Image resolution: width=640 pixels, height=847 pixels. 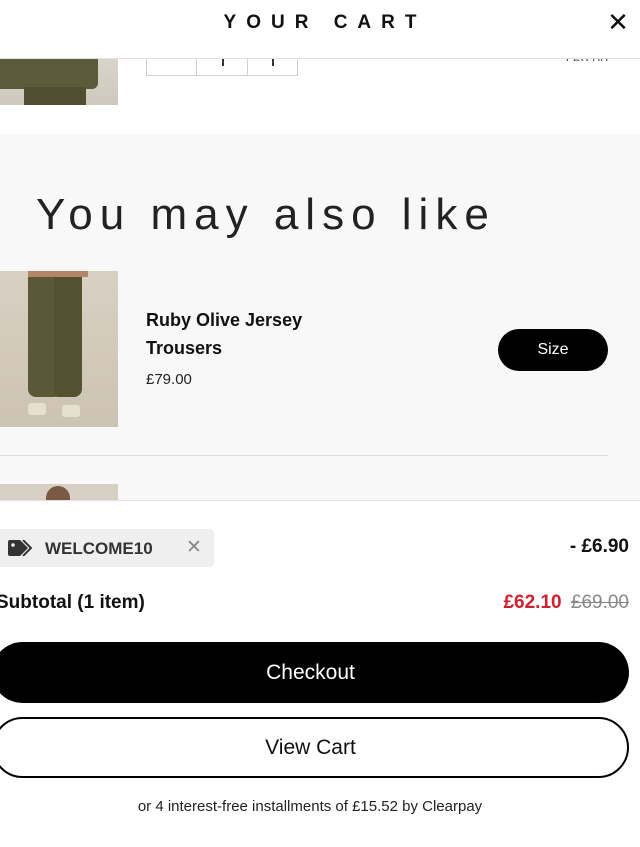 I want to click on garment-bottom, so click(x=55, y=96).